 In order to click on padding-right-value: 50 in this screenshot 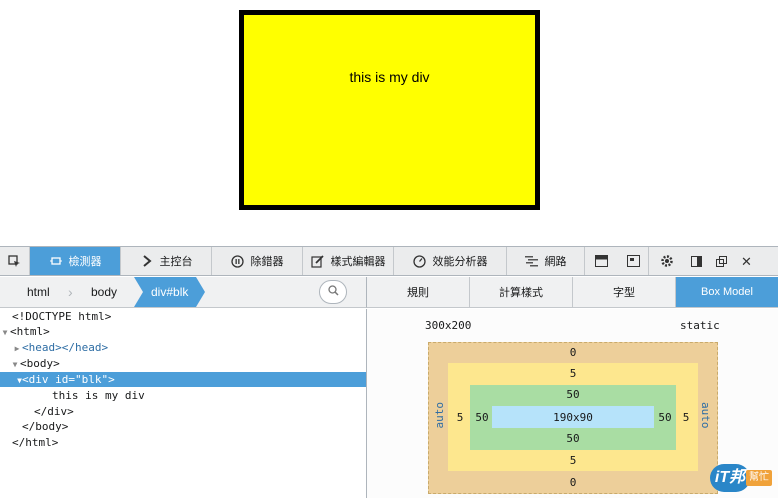, I will do `click(665, 417)`.